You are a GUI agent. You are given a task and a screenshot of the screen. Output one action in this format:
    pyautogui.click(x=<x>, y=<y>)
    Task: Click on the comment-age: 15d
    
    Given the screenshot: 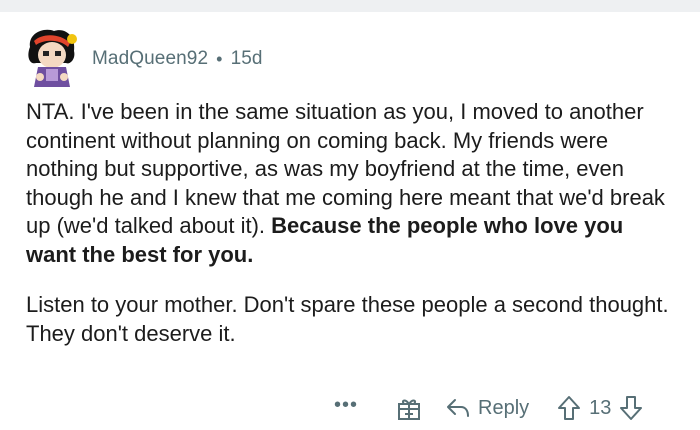 What is the action you would take?
    pyautogui.click(x=246, y=58)
    